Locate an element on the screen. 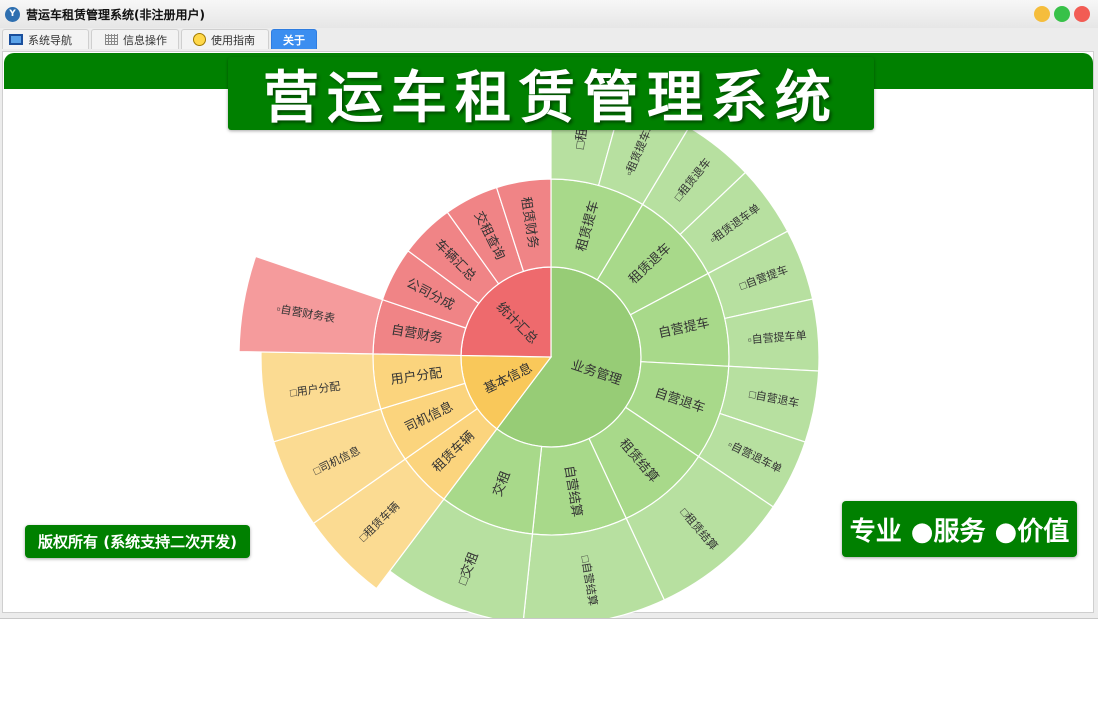 The image size is (1098, 711). copyright-badge: 版权所有 (系统支持二次开发) is located at coordinates (137, 541).